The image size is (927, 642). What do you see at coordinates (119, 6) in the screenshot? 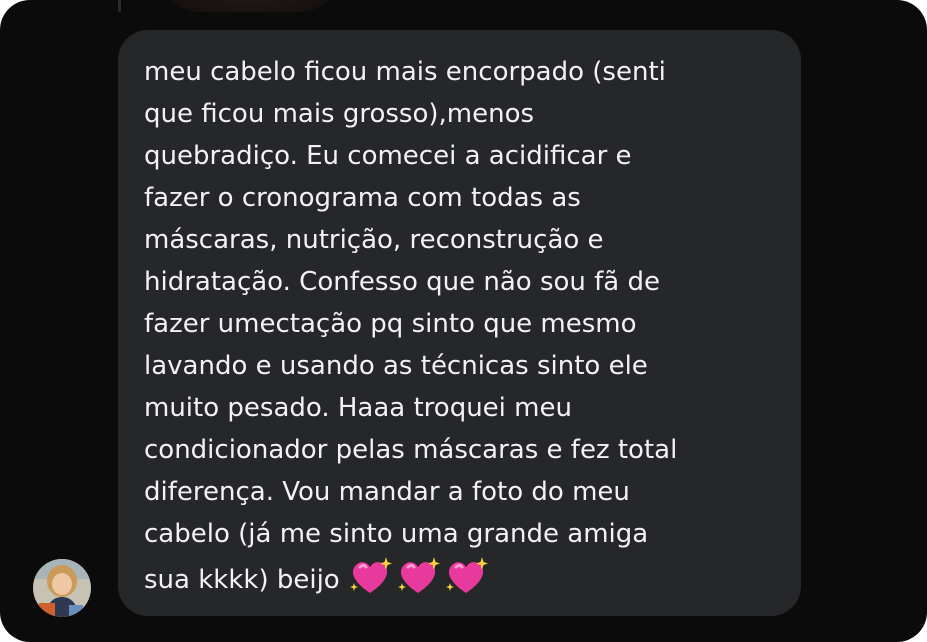
I see `reply-indicator-line` at bounding box center [119, 6].